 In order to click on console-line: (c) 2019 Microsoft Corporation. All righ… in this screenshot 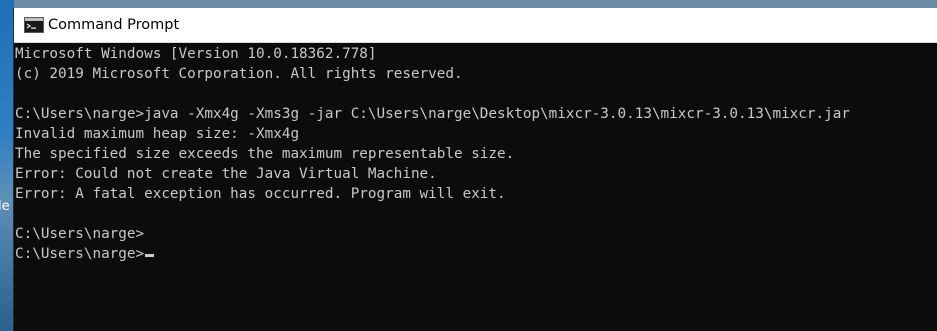, I will do `click(239, 74)`.